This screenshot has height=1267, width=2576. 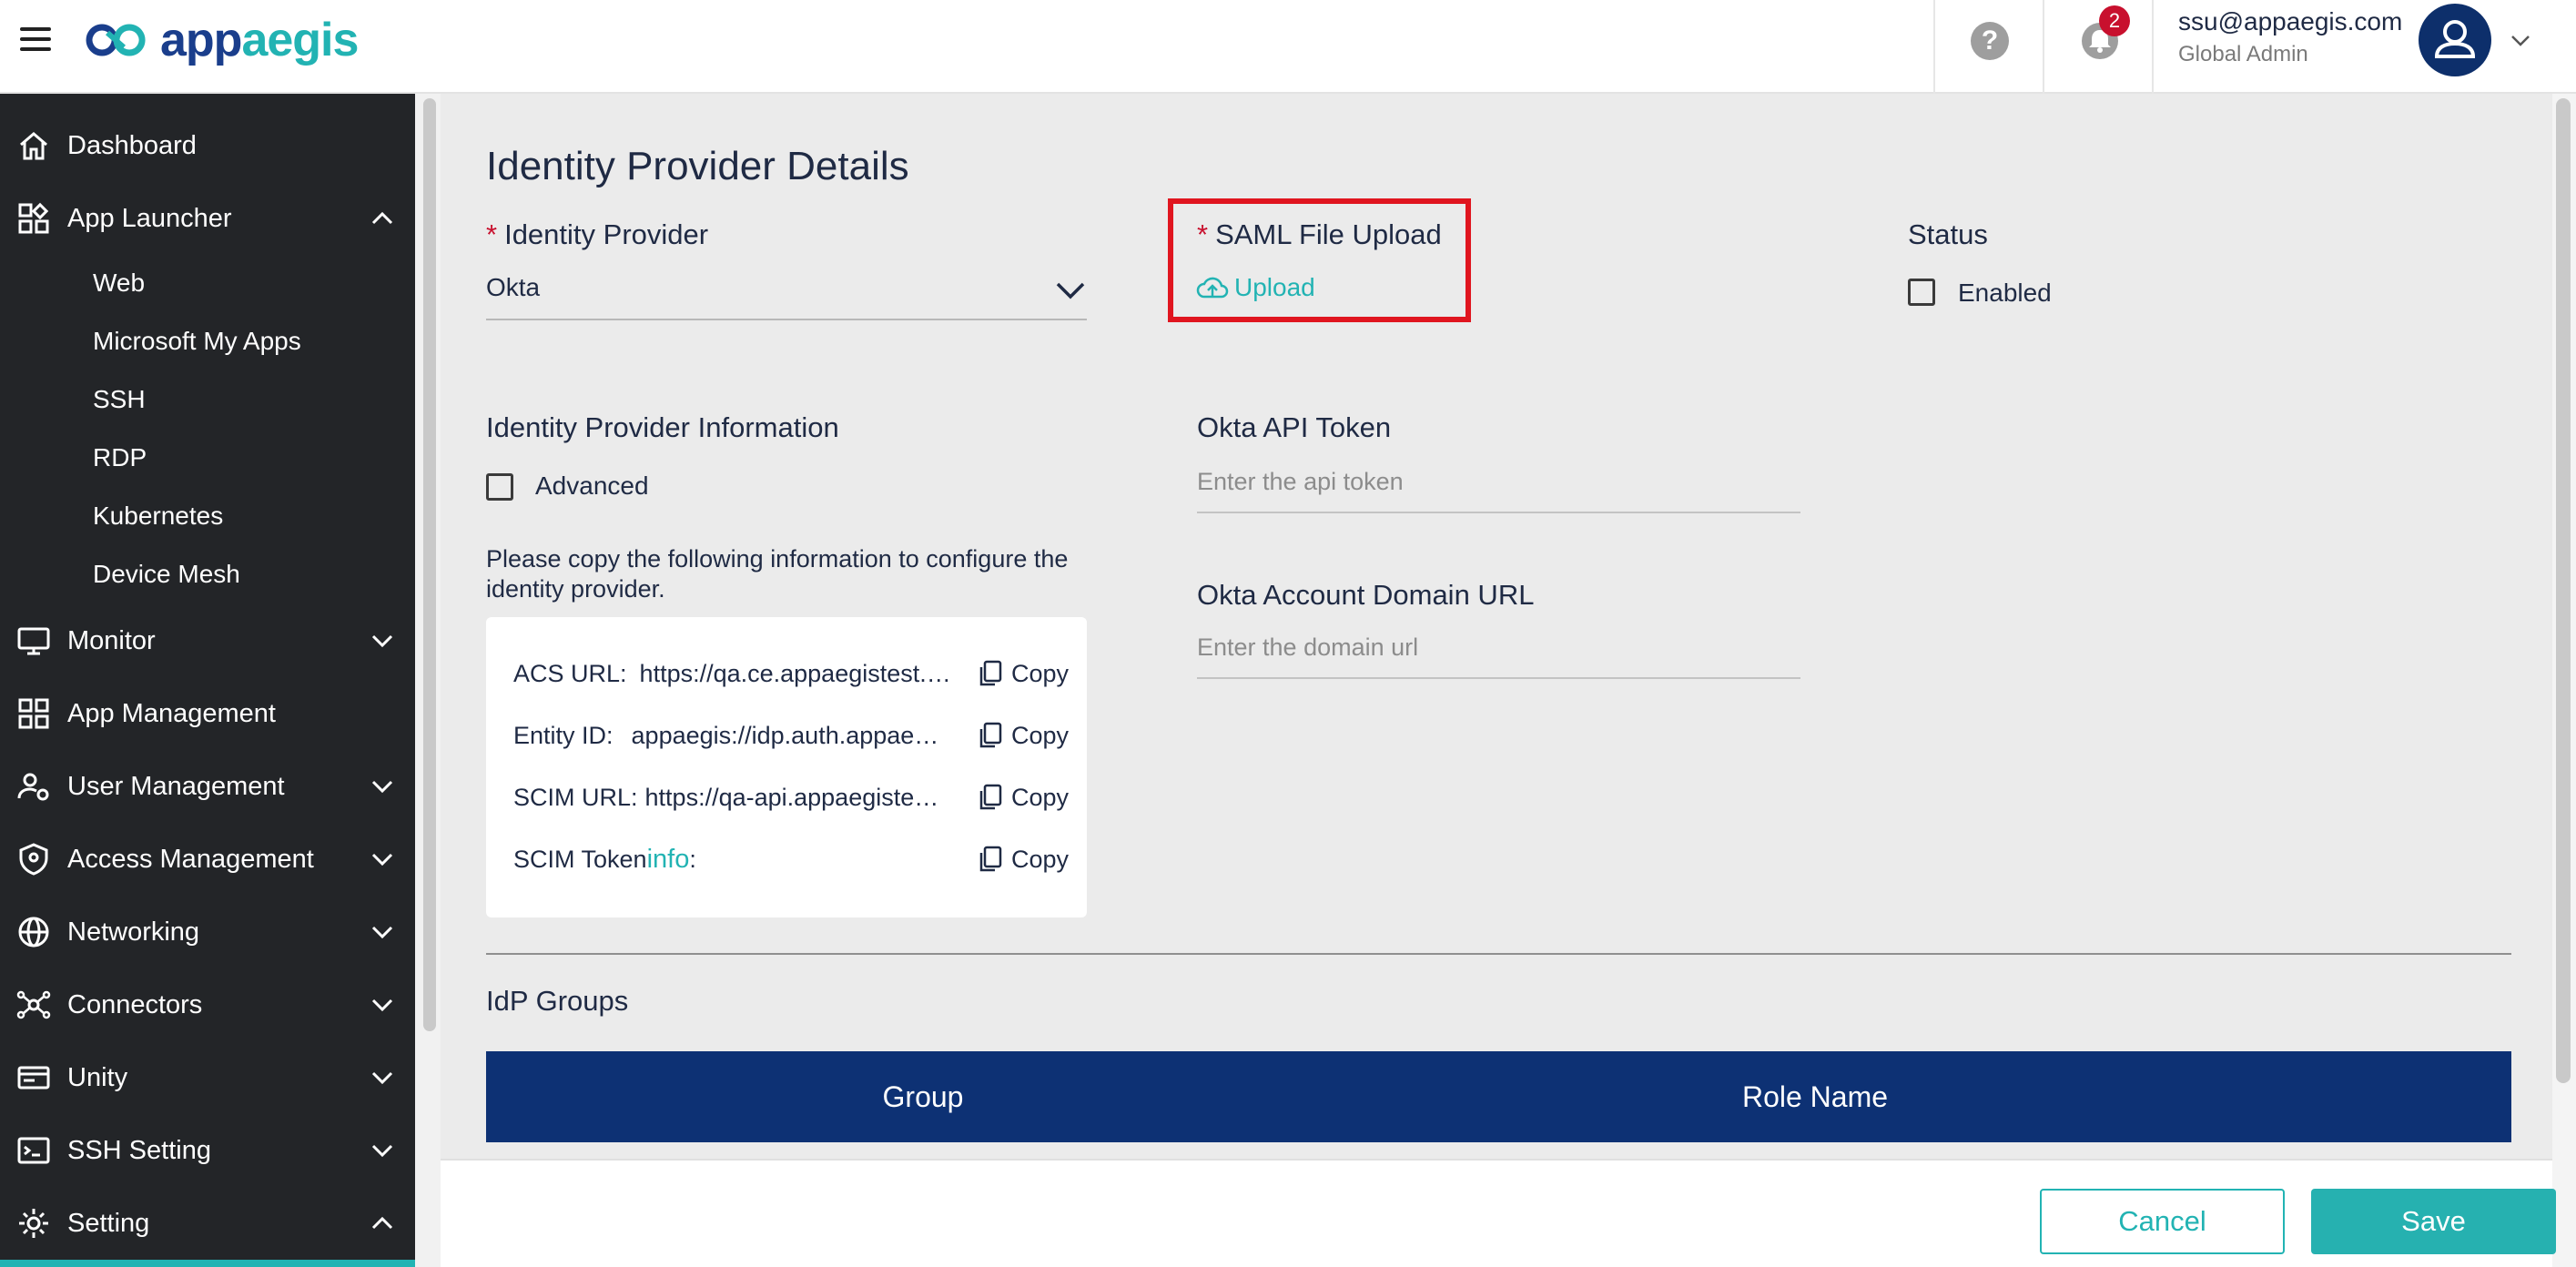 I want to click on identity-provider-value: Okta, so click(x=513, y=287).